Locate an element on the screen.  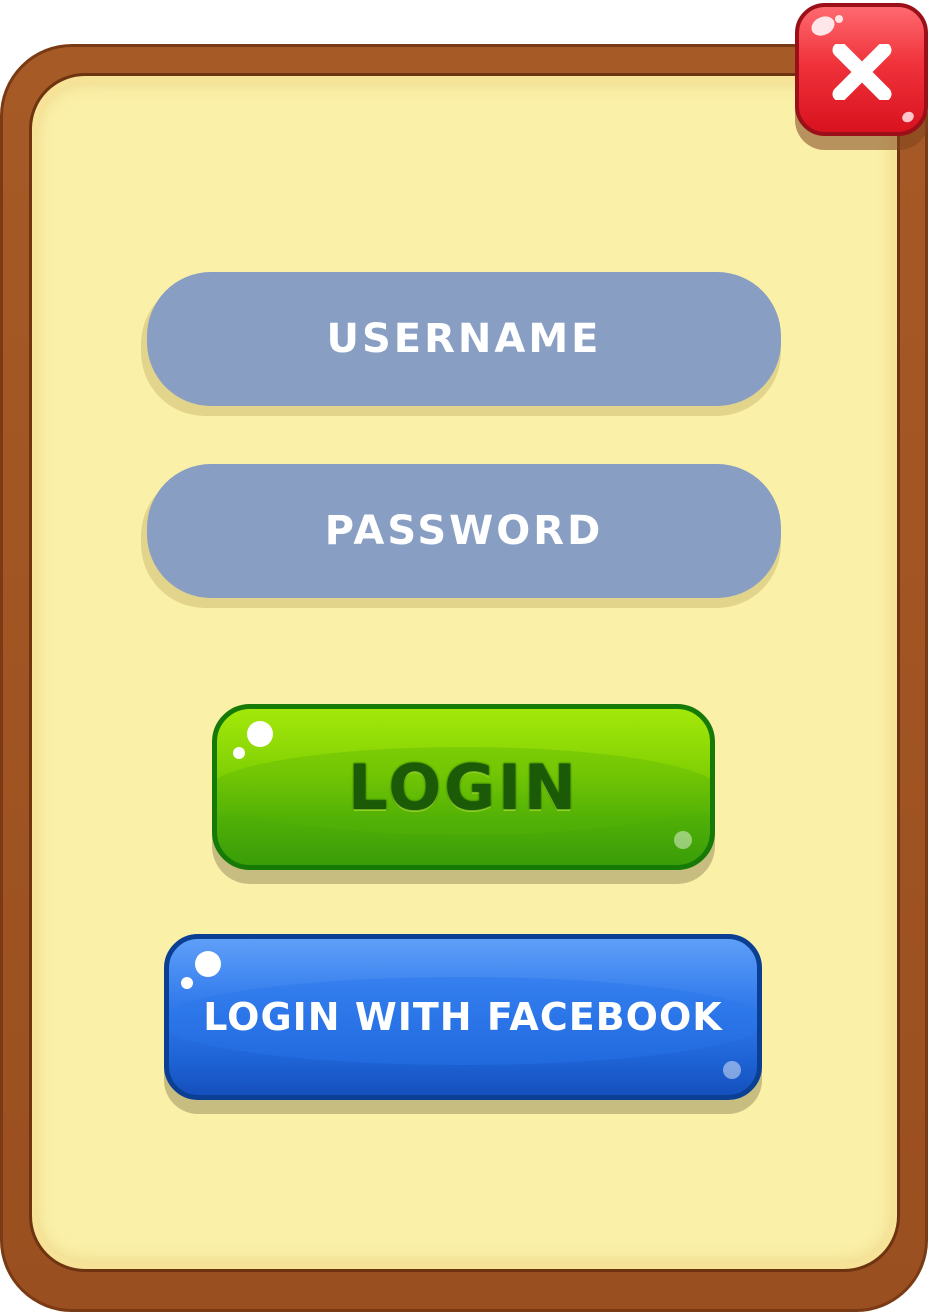
facebook-button-bubble-small is located at coordinates (187, 983).